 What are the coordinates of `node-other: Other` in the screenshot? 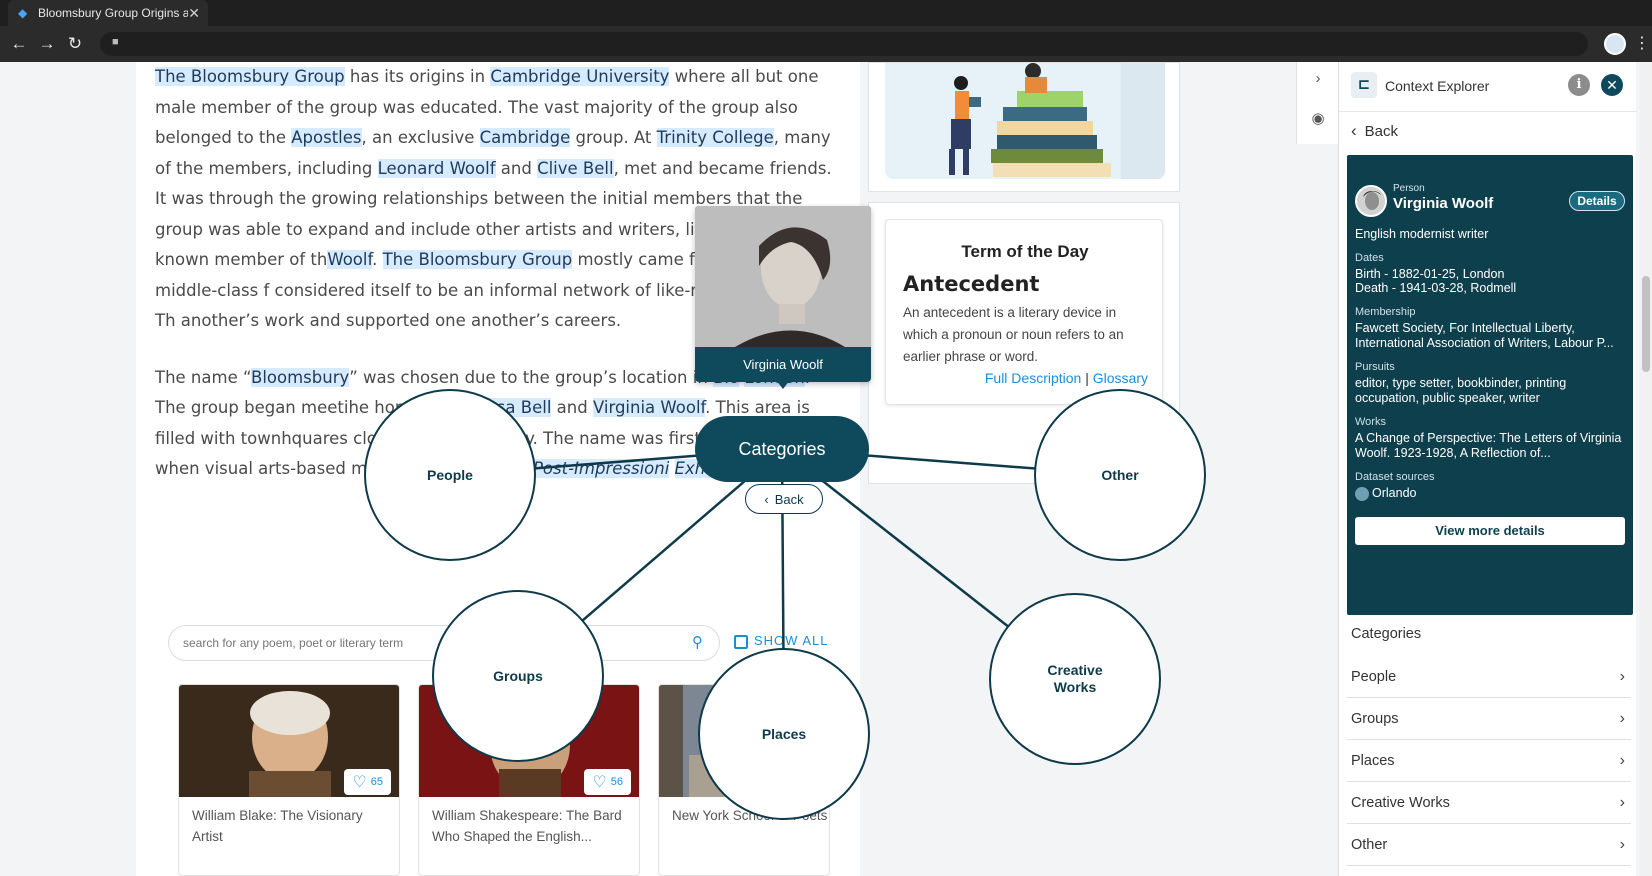 It's located at (1120, 475).